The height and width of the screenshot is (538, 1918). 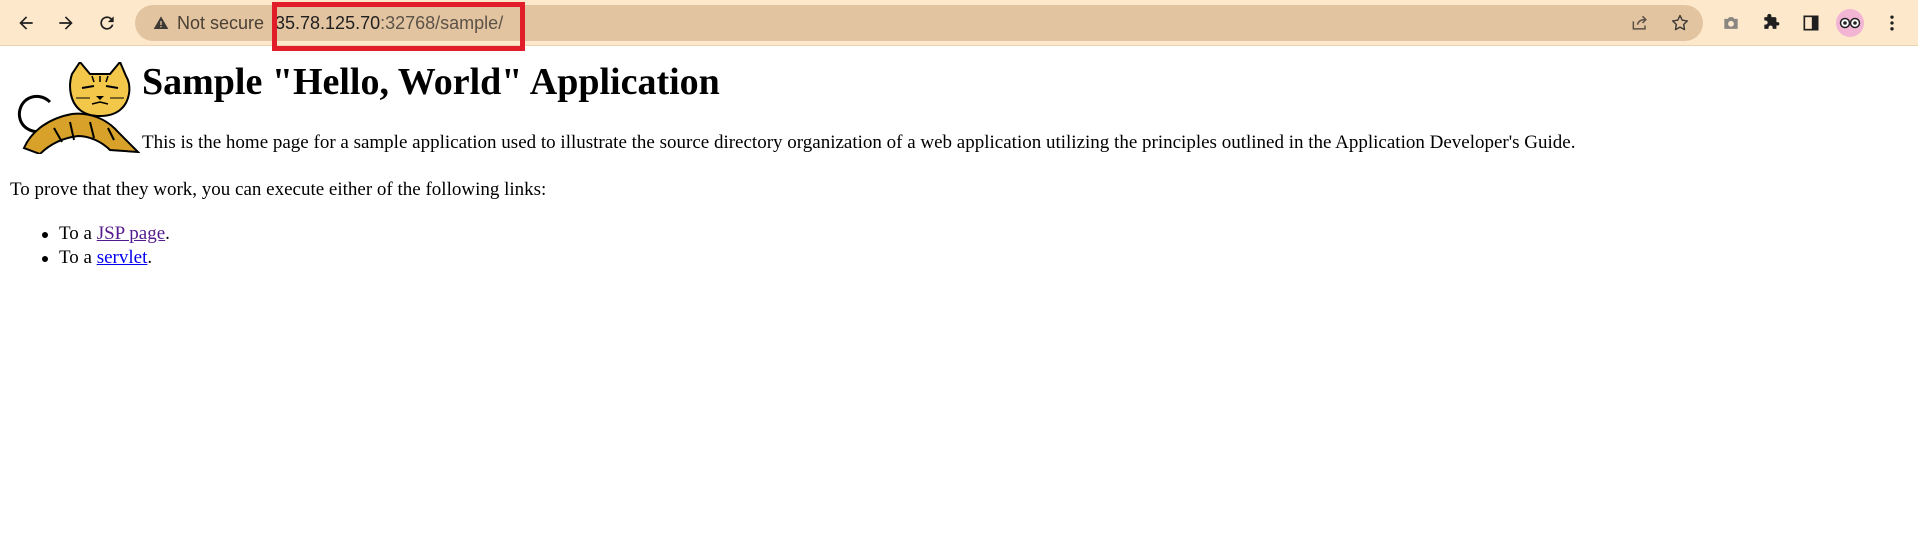 I want to click on extensions-button, so click(x=1771, y=23).